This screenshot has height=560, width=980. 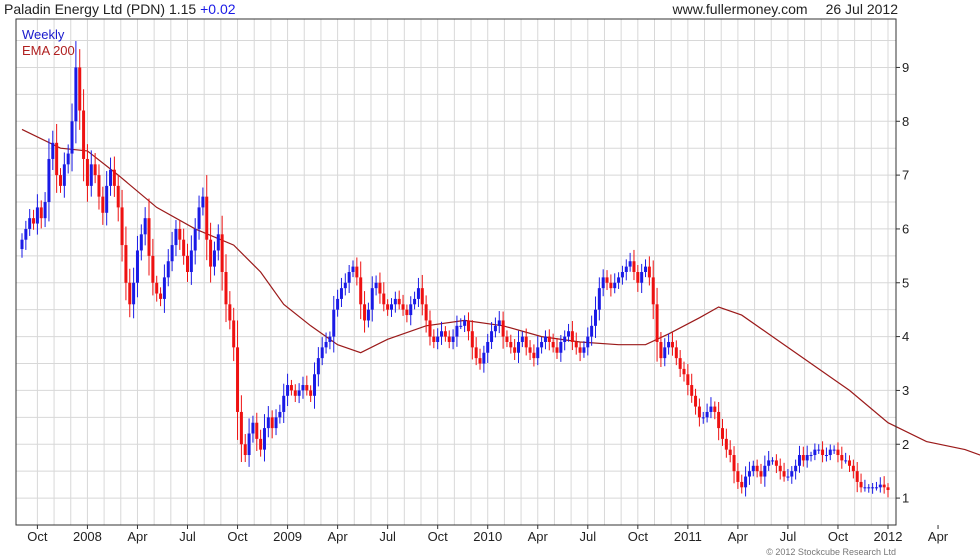 What do you see at coordinates (905, 444) in the screenshot?
I see `y-tick-label: 2` at bounding box center [905, 444].